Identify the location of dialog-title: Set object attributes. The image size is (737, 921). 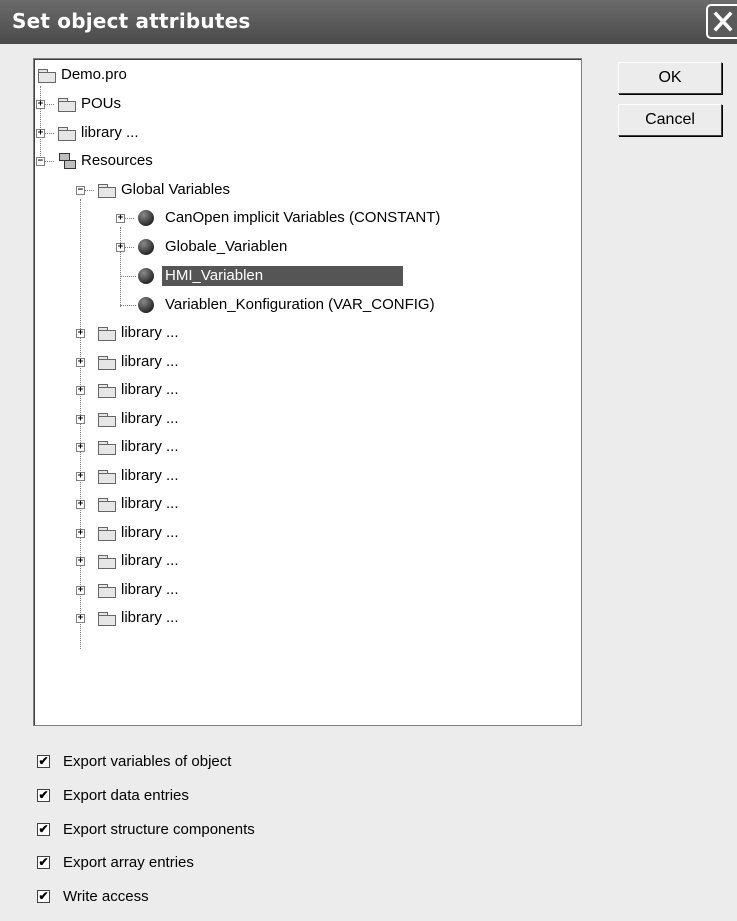
(131, 21).